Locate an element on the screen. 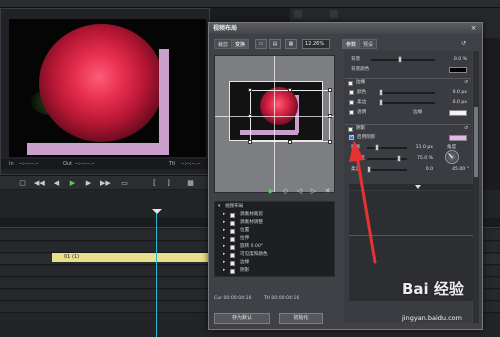 The image size is (500, 337). watermark-logo-text: Bai 经验 is located at coordinates (433, 289).